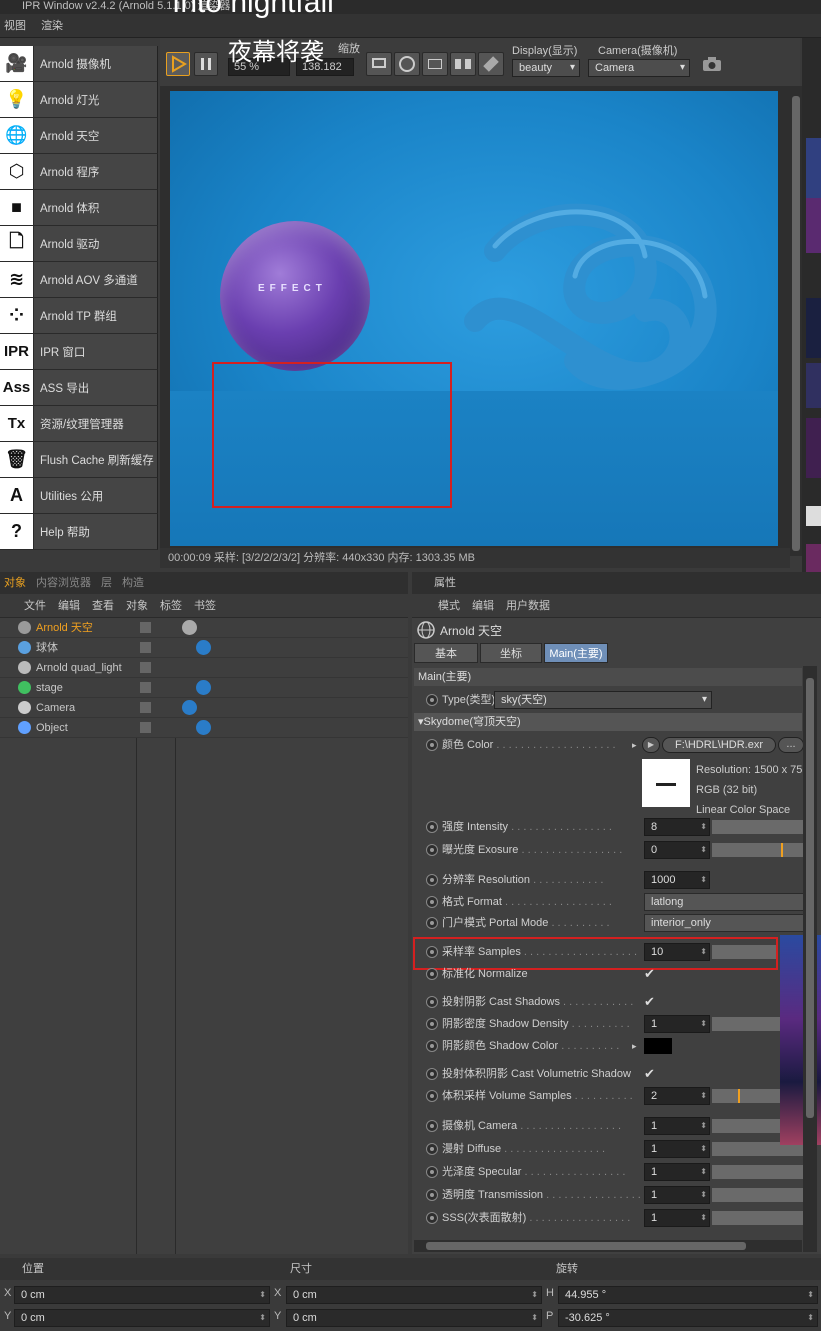 The width and height of the screenshot is (821, 1331). I want to click on format-radio, so click(432, 902).